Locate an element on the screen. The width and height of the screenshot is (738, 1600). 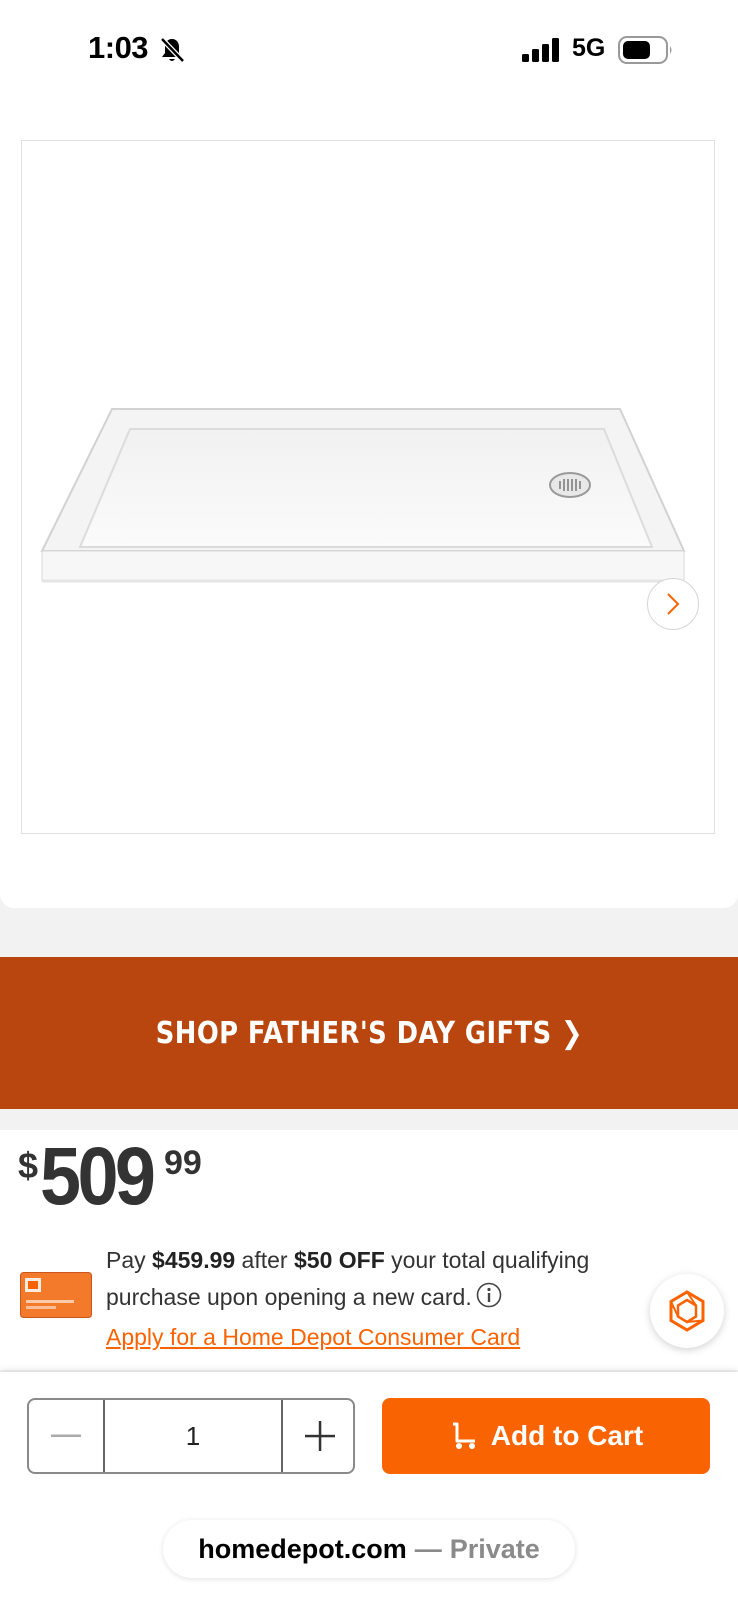
status-bar: 1:03 5G is located at coordinates (369, 50).